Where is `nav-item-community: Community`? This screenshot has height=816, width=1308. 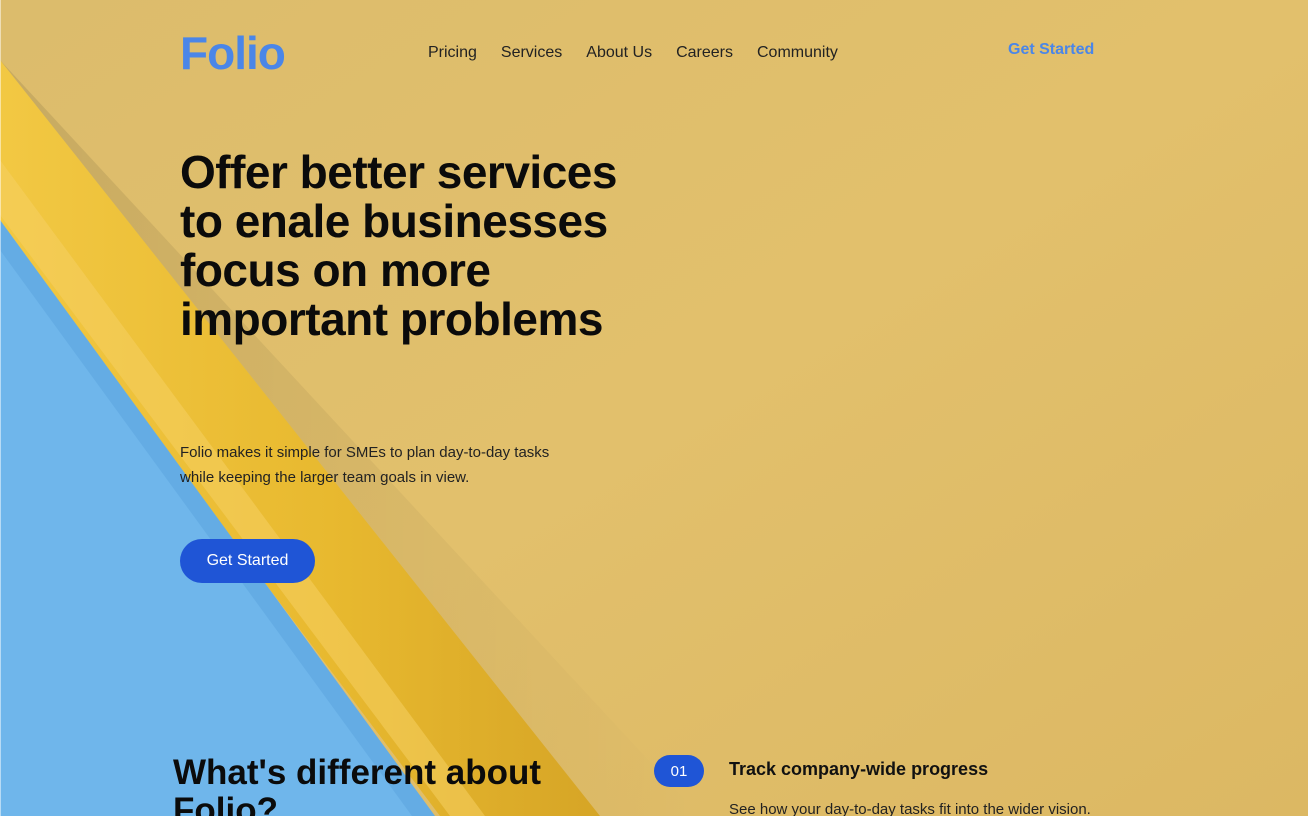 nav-item-community: Community is located at coordinates (797, 53).